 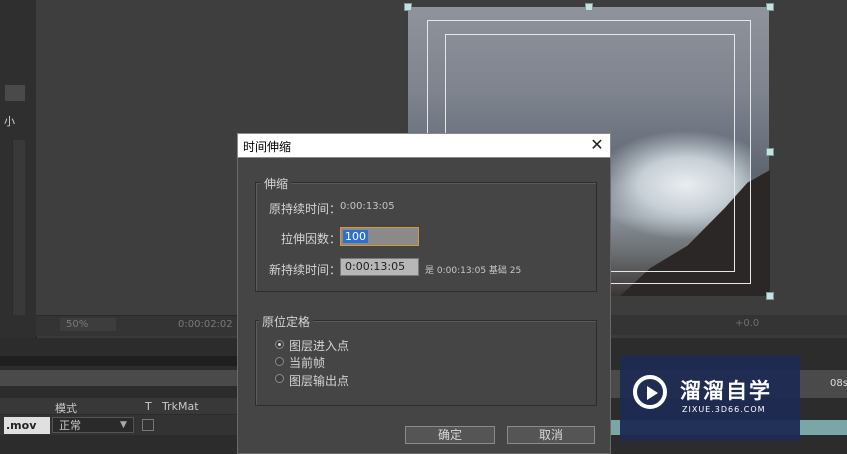 What do you see at coordinates (311, 239) in the screenshot?
I see `stretch-factor-label: 拉伸因数：` at bounding box center [311, 239].